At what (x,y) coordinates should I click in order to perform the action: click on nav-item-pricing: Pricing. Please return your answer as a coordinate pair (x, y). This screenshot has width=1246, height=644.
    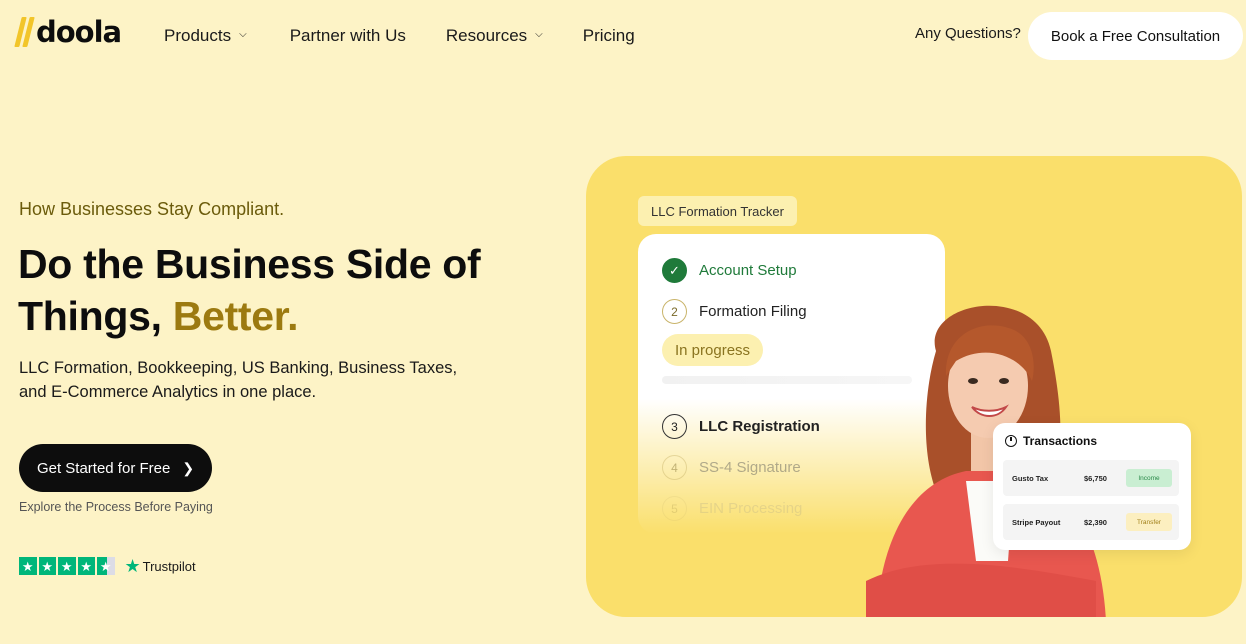
    Looking at the image, I should click on (609, 36).